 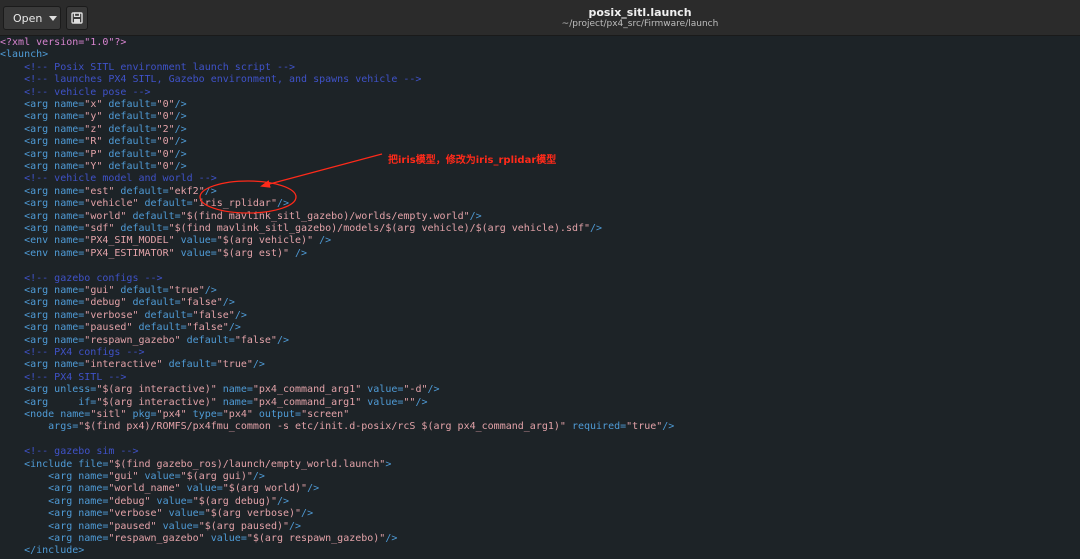 What do you see at coordinates (75, 377) in the screenshot?
I see `code-token: <!-- PX4 SITL -->` at bounding box center [75, 377].